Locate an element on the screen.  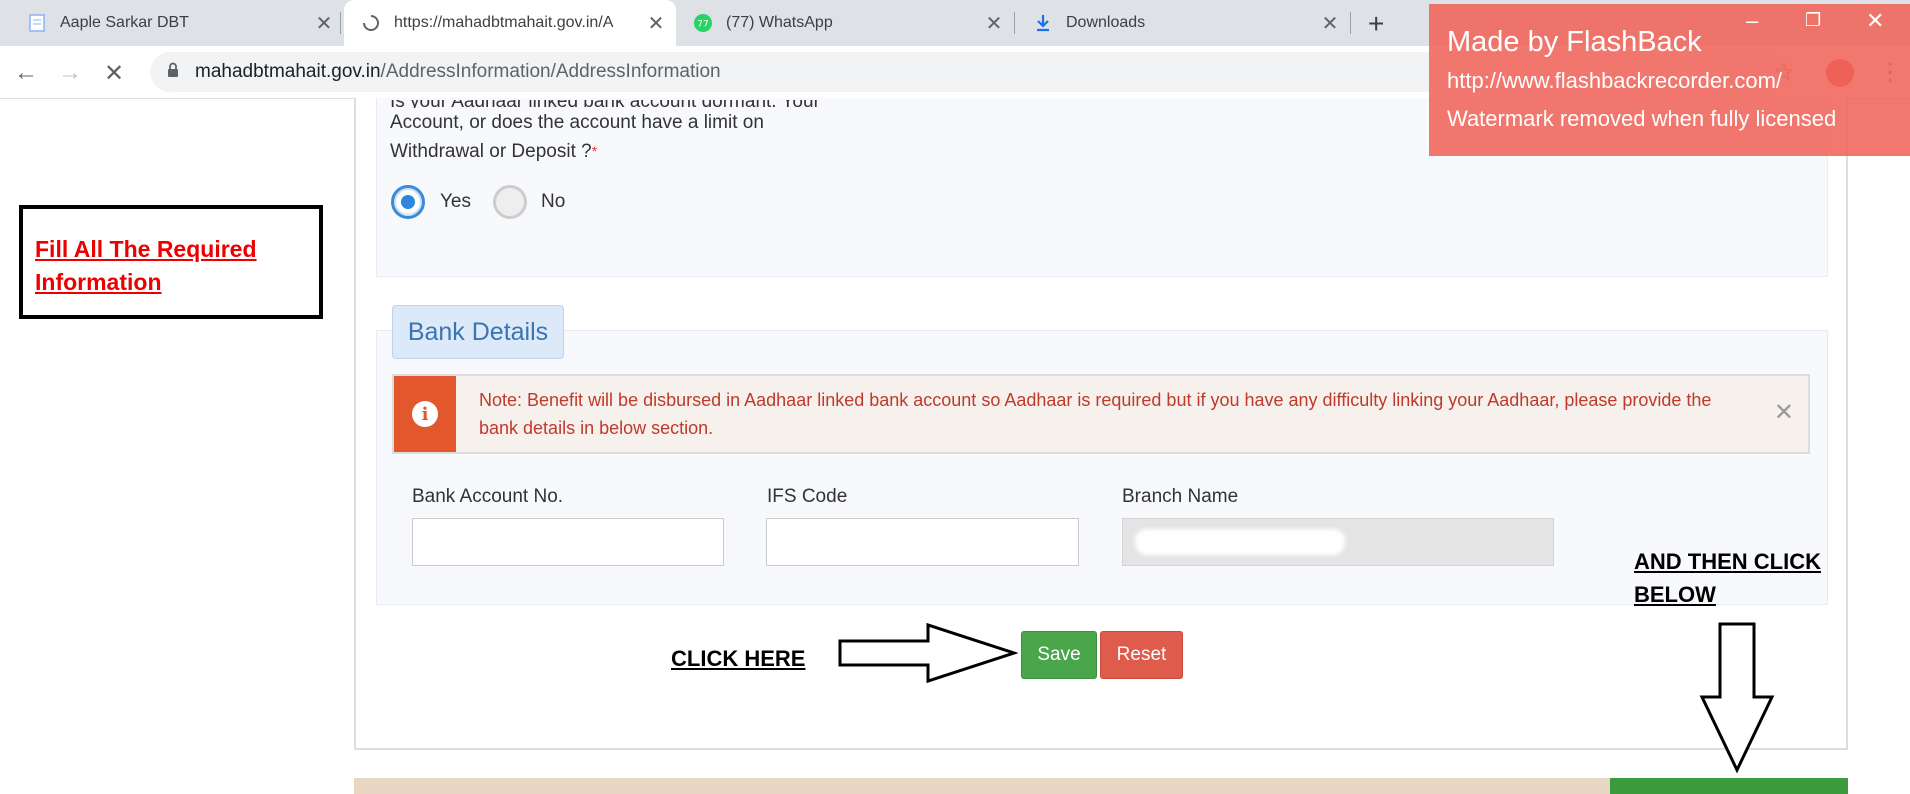
bank-account-label: Bank Account No. is located at coordinates (488, 496).